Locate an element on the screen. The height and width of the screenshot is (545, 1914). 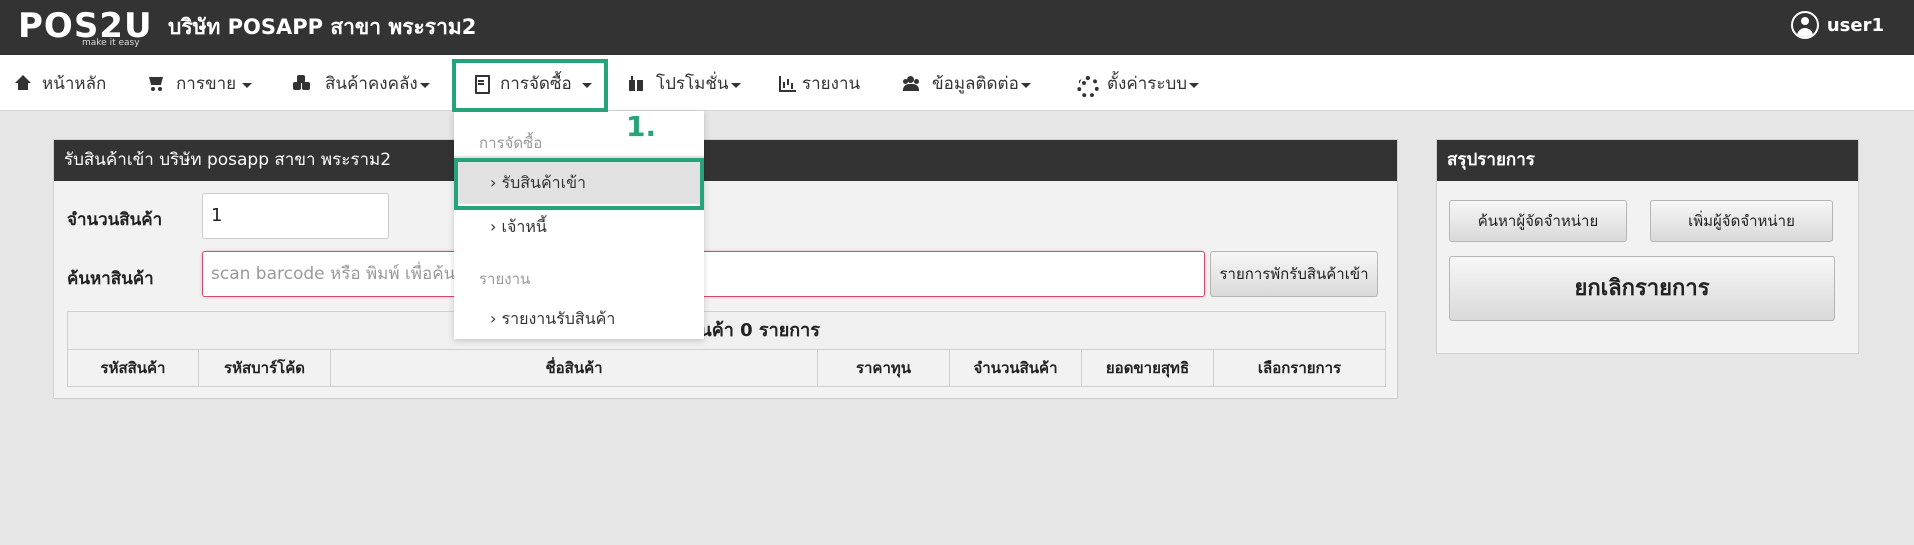
nav-item-inventory: สินค้าคงคลัง is located at coordinates (361, 83).